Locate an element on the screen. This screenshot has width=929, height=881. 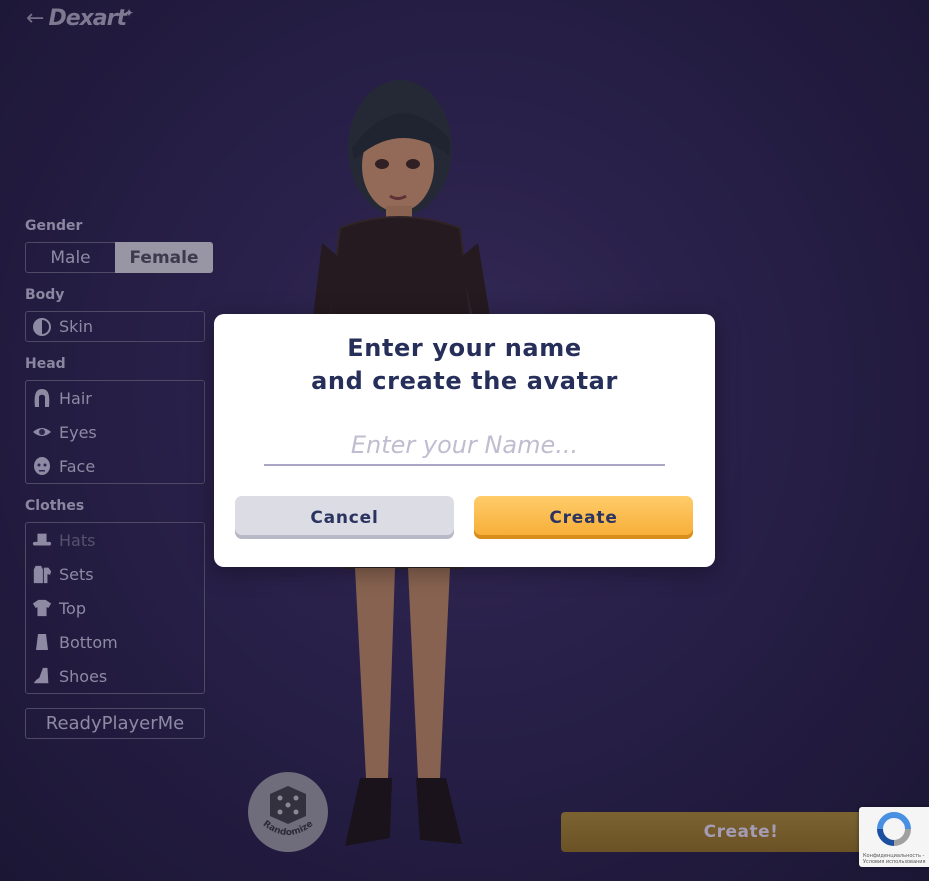
half-circle-icon is located at coordinates (42, 327).